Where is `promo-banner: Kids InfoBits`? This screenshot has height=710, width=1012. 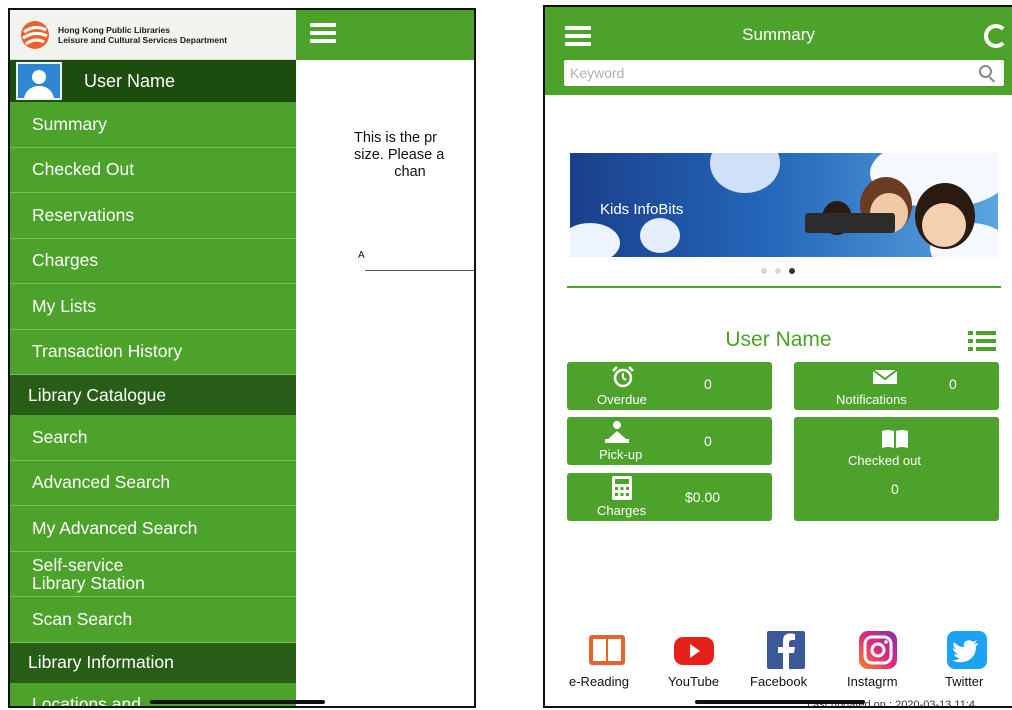 promo-banner: Kids InfoBits is located at coordinates (784, 205).